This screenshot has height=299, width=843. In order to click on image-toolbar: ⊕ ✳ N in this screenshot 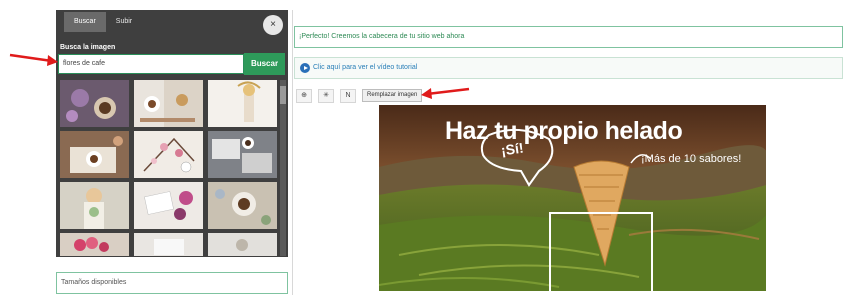, I will do `click(326, 96)`.